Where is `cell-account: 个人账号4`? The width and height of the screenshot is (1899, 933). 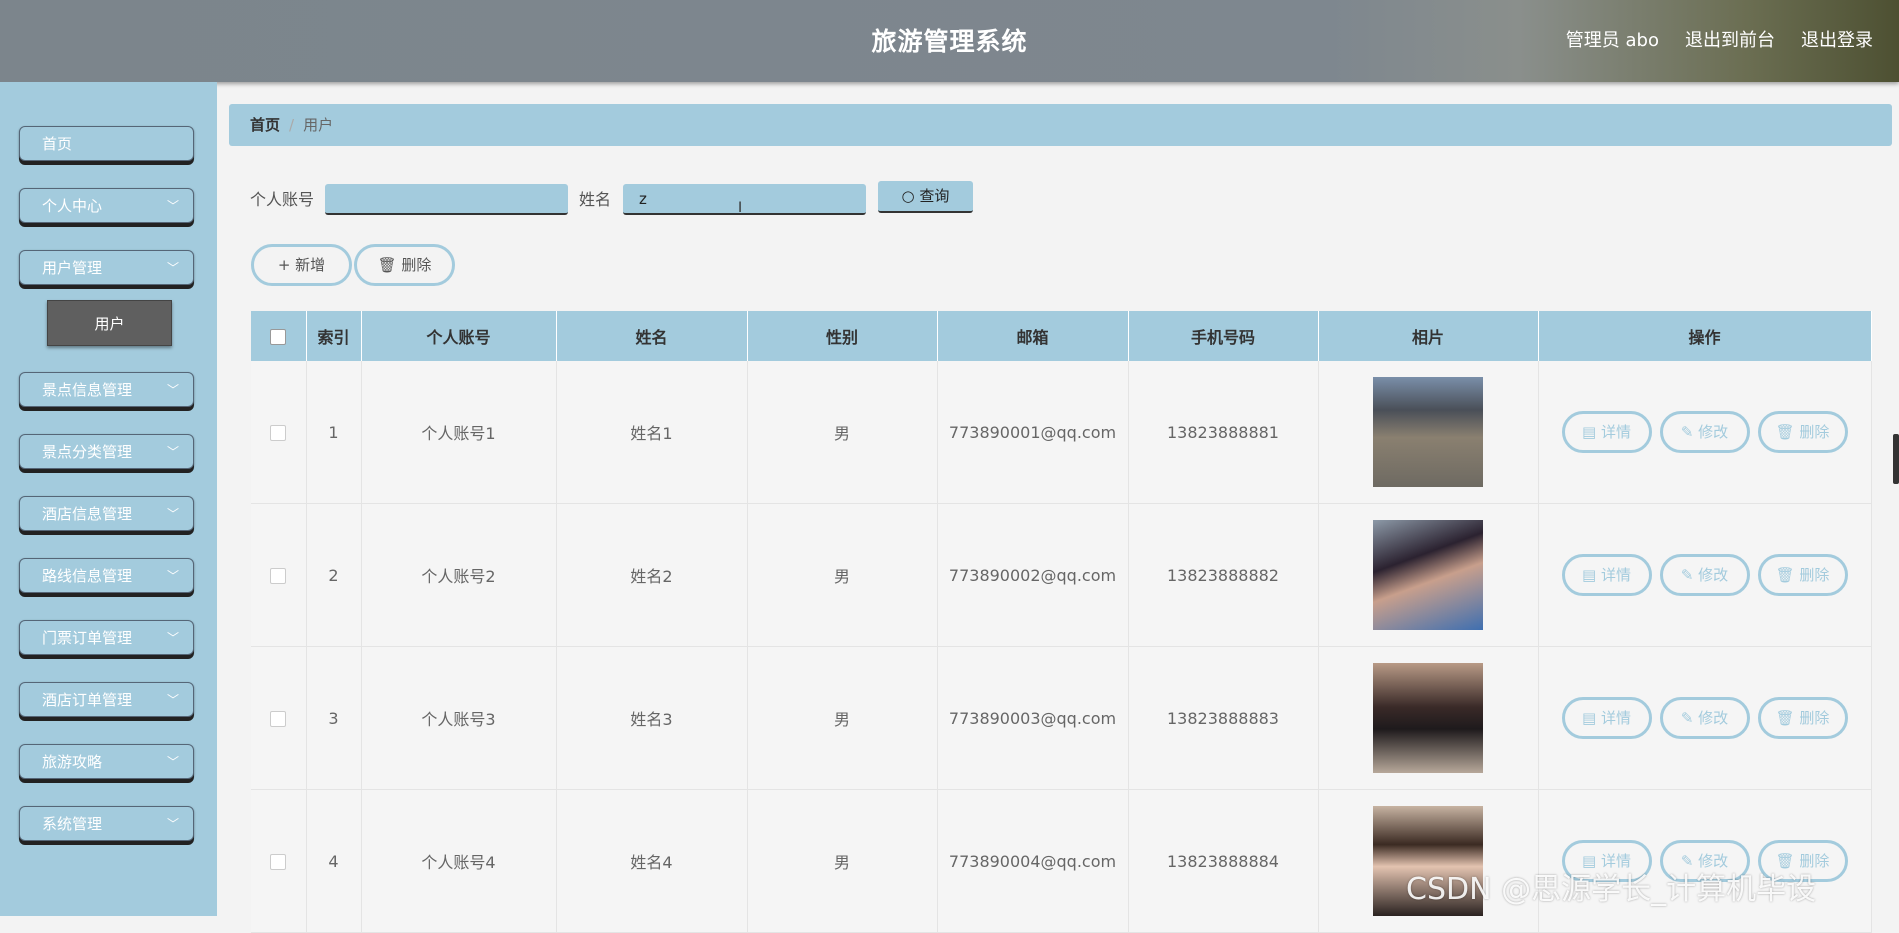
cell-account: 个人账号4 is located at coordinates (459, 861).